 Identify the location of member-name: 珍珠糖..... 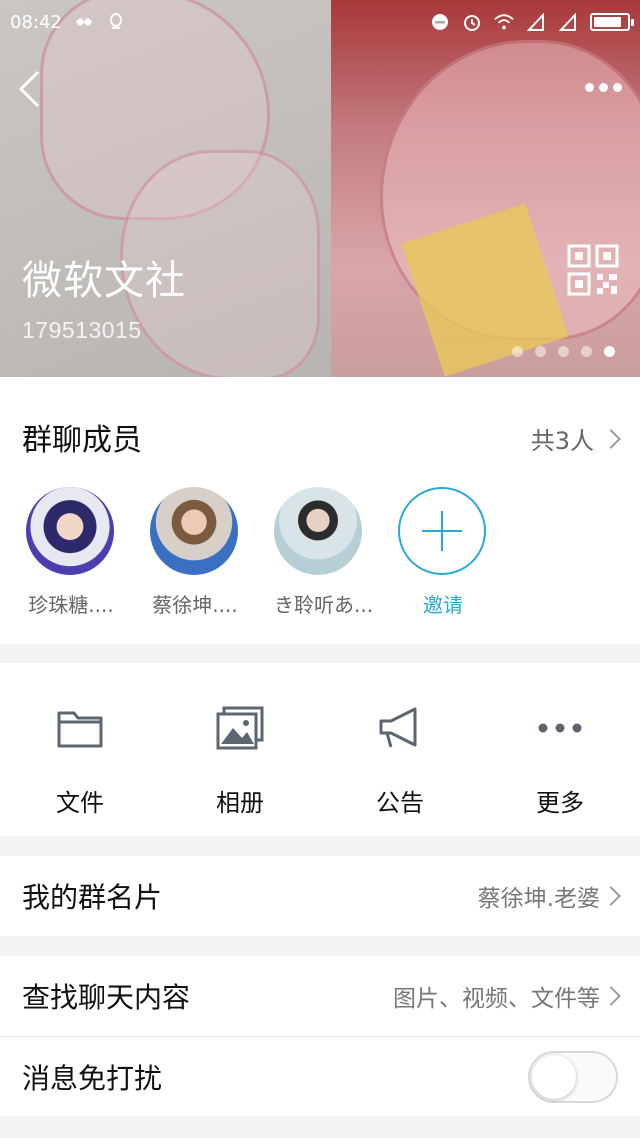
(71, 605).